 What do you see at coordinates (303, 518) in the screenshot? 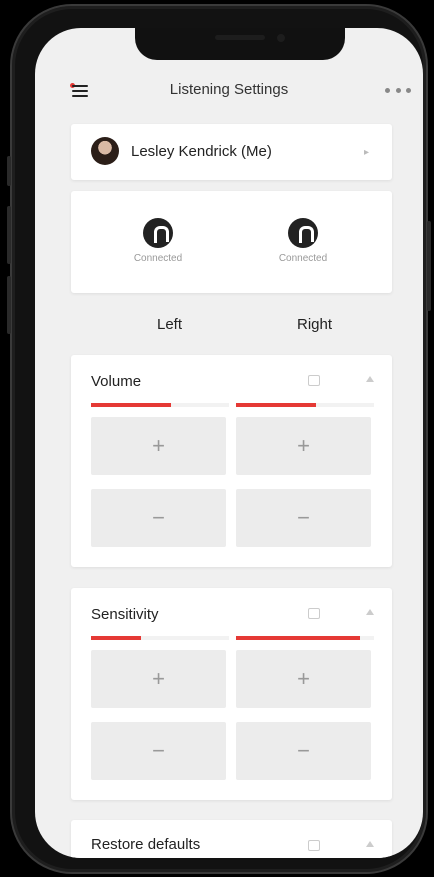
I see `volume-right-decrease-button: −` at bounding box center [303, 518].